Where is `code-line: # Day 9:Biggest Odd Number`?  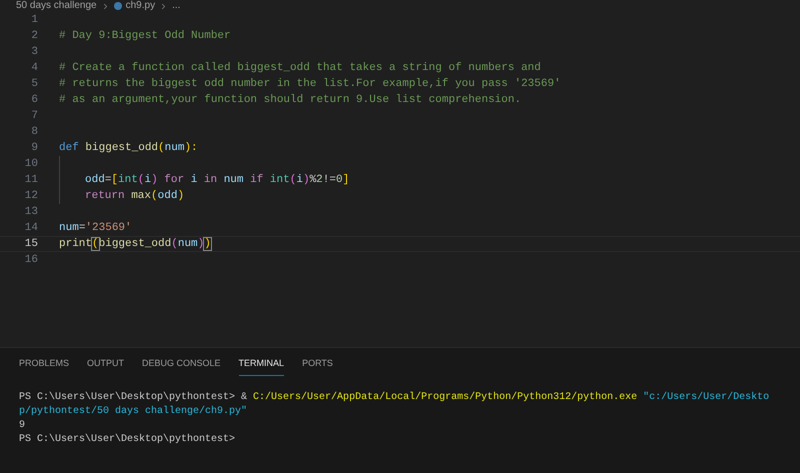 code-line: # Day 9:Biggest Odd Number is located at coordinates (145, 36).